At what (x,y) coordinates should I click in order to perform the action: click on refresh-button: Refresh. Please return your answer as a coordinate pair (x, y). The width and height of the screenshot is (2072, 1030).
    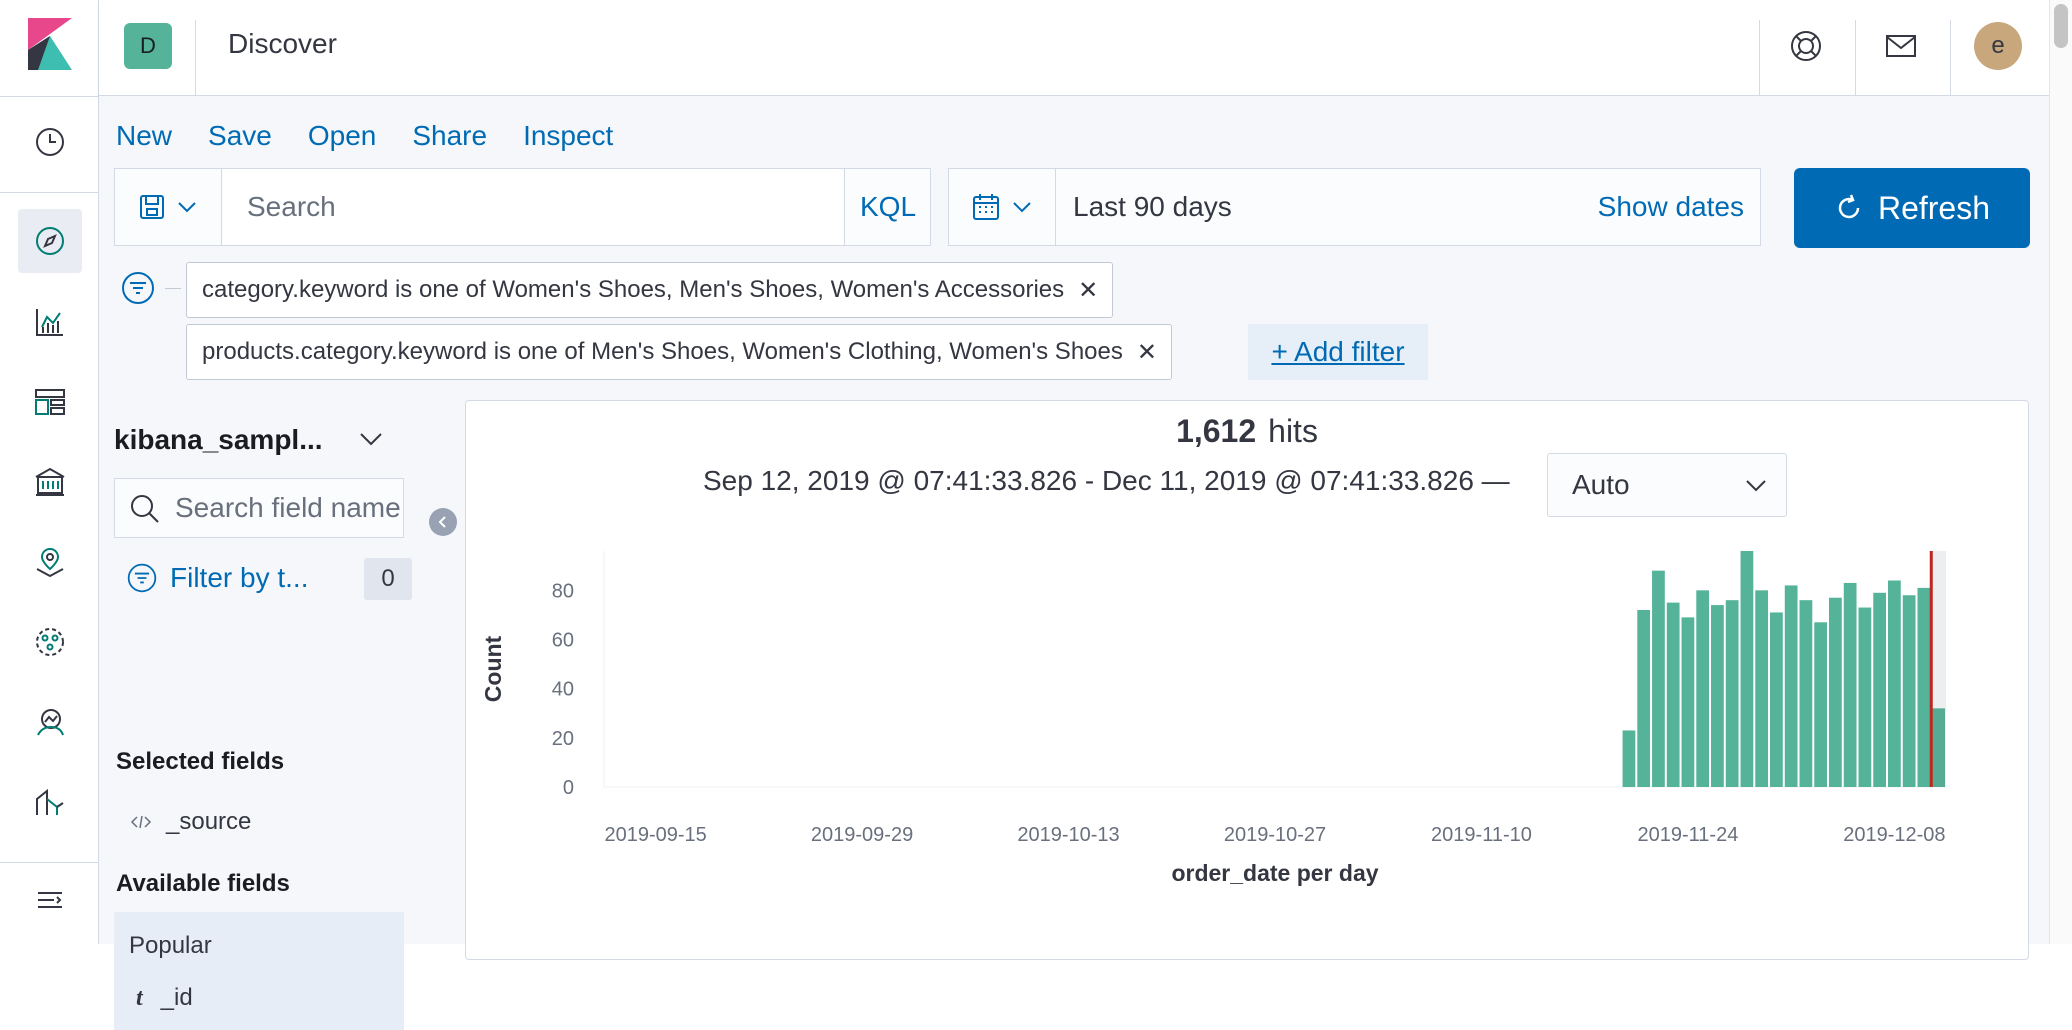
    Looking at the image, I should click on (1912, 208).